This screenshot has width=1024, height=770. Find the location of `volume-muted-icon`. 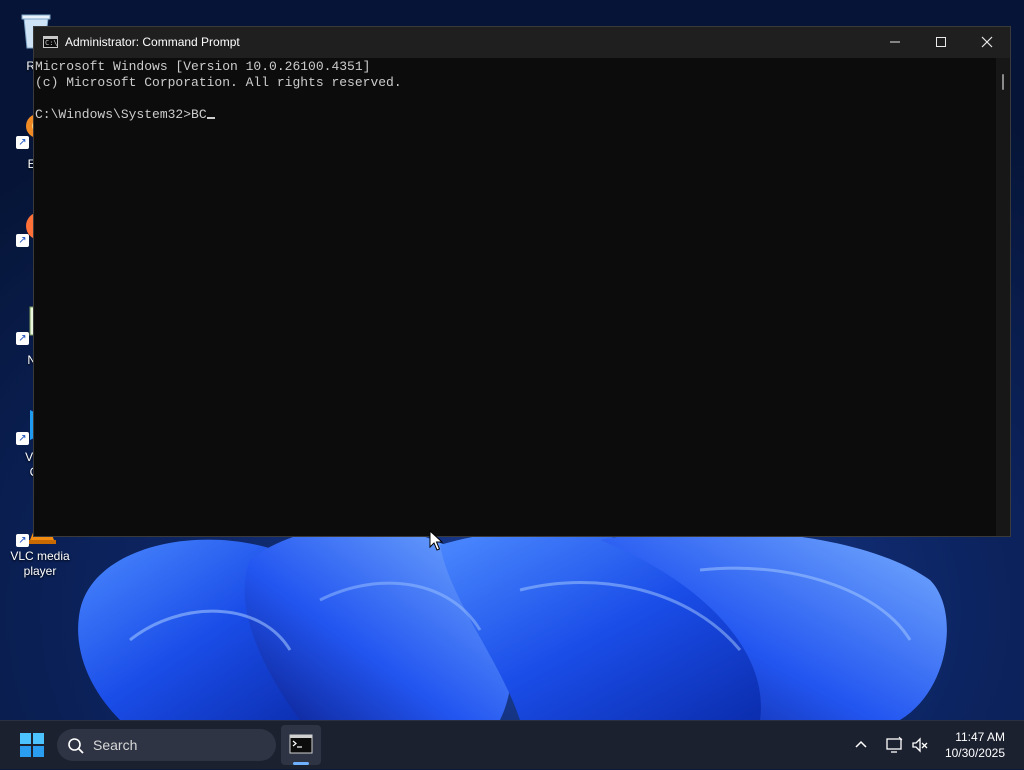

volume-muted-icon is located at coordinates (920, 745).